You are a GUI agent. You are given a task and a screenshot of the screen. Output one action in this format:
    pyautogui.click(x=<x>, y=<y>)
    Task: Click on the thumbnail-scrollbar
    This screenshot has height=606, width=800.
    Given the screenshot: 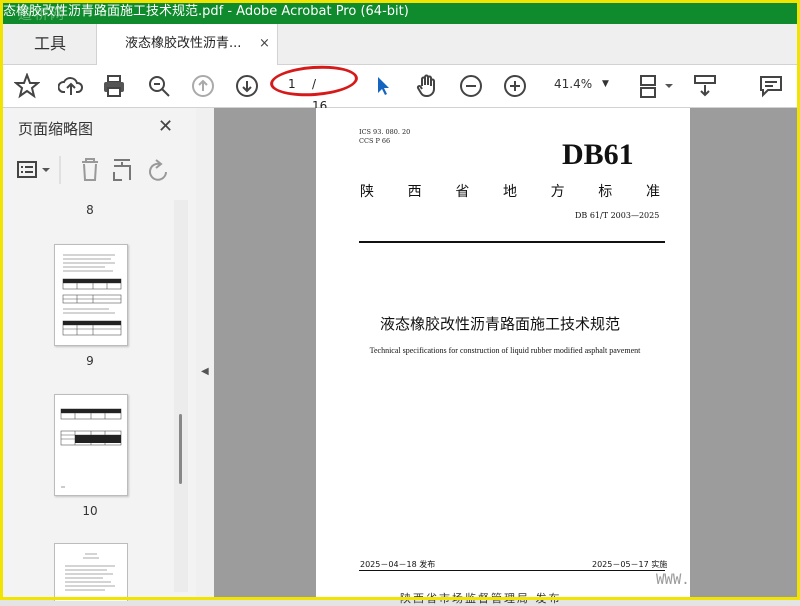 What is the action you would take?
    pyautogui.click(x=181, y=396)
    